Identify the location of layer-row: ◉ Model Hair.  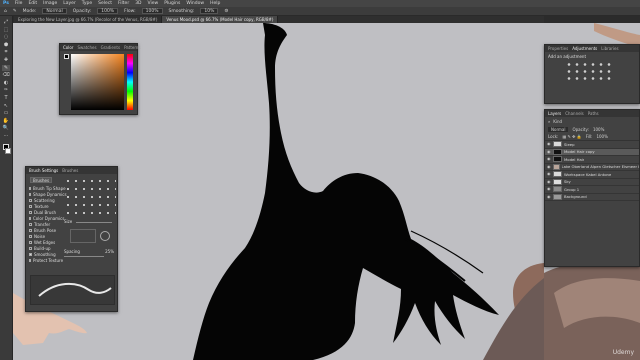
(592, 160).